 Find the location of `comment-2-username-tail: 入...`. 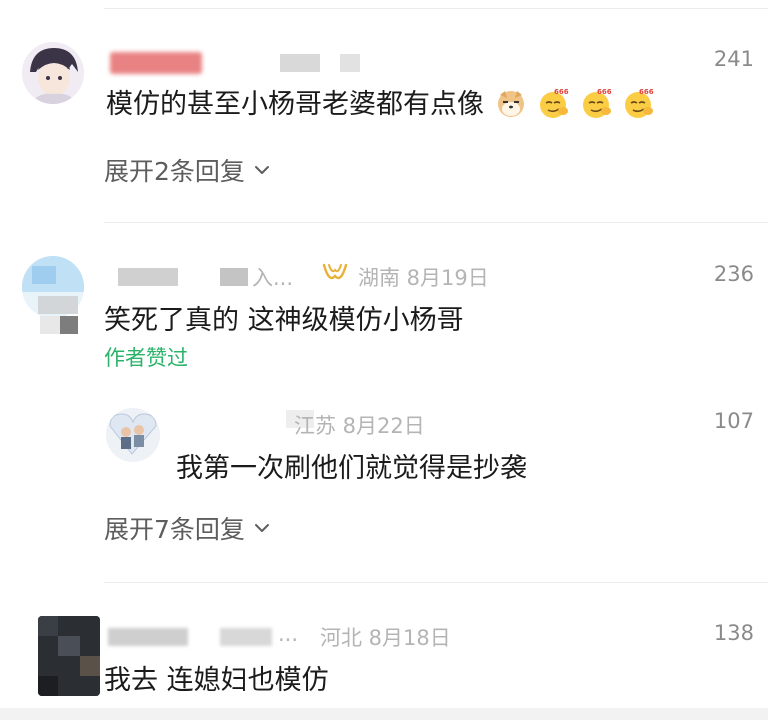

comment-2-username-tail: 入... is located at coordinates (273, 278).